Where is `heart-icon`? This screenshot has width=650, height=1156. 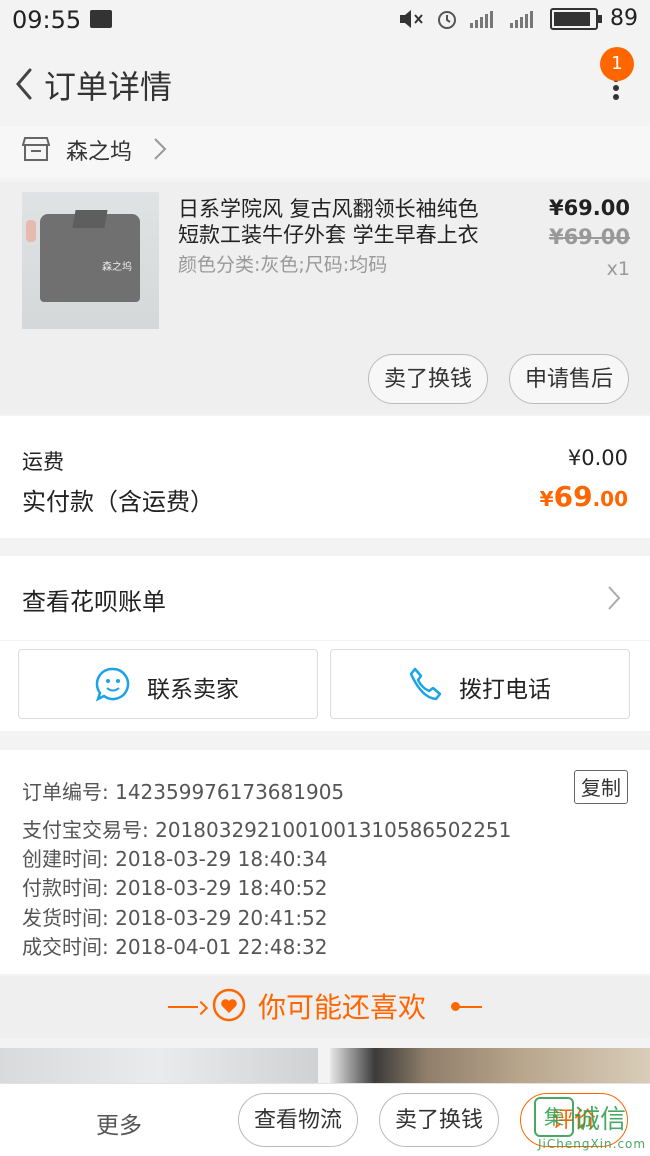
heart-icon is located at coordinates (229, 1005).